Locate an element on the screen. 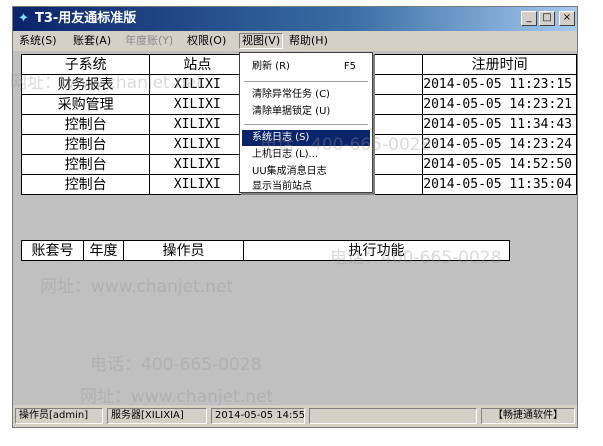  menu-system: 系统(S) is located at coordinates (38, 41).